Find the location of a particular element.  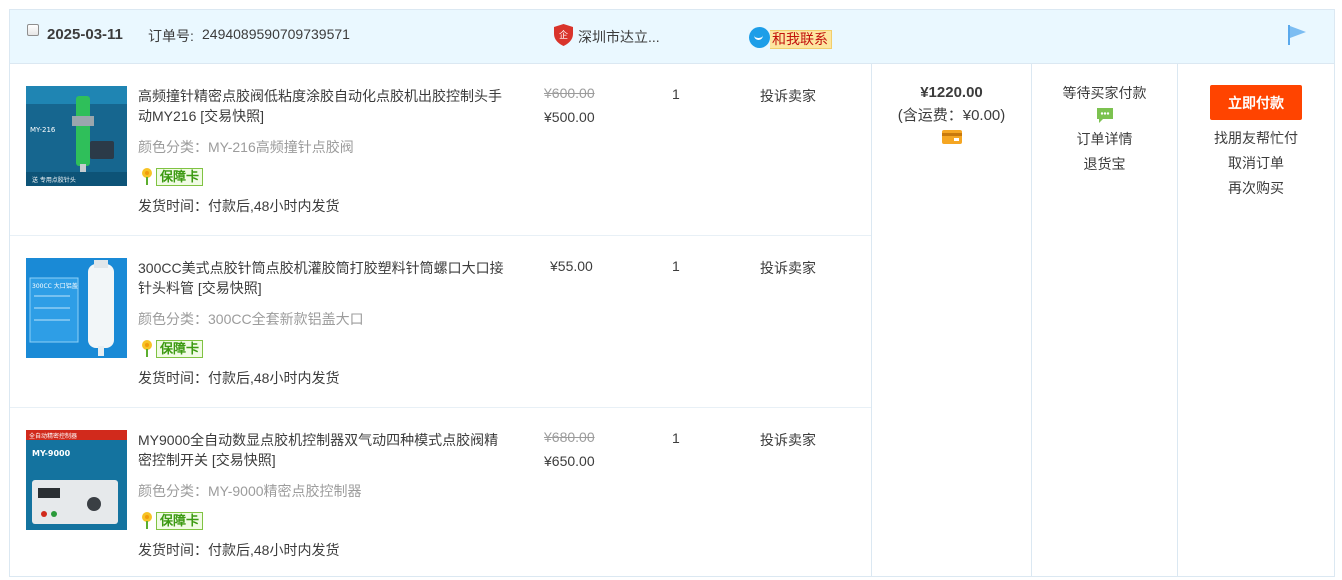

product-title-link: MY9000全自动数显点胶机控制器双气动四种模式点胶阀精密控制开关 [交易快照] is located at coordinates (325, 450).